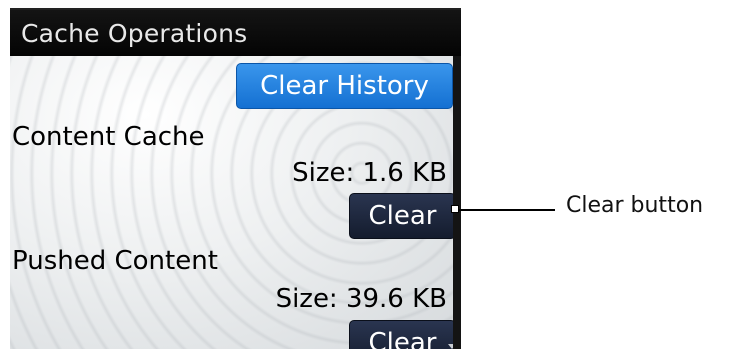 The width and height of the screenshot is (735, 349). I want to click on callout-leader-line, so click(505, 210).